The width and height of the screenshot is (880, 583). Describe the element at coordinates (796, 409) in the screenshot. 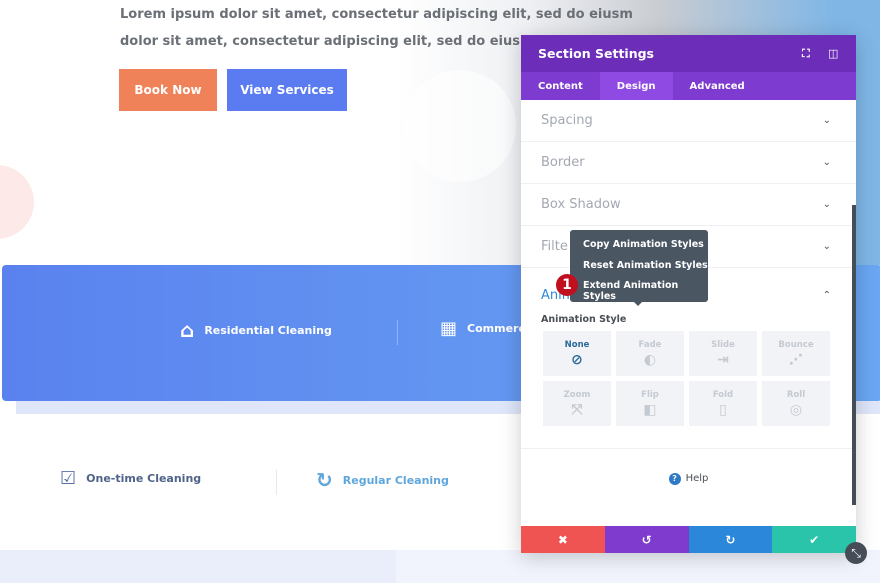

I see `roll-icon: ◎` at that location.